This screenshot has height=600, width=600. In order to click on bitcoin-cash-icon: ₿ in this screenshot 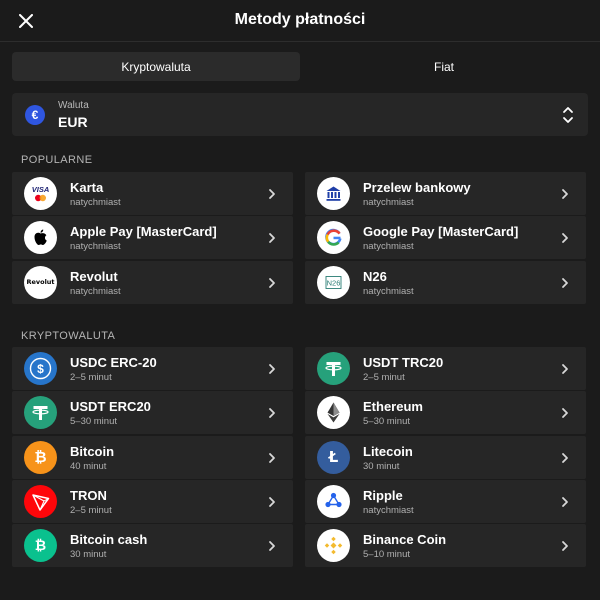, I will do `click(40, 546)`.